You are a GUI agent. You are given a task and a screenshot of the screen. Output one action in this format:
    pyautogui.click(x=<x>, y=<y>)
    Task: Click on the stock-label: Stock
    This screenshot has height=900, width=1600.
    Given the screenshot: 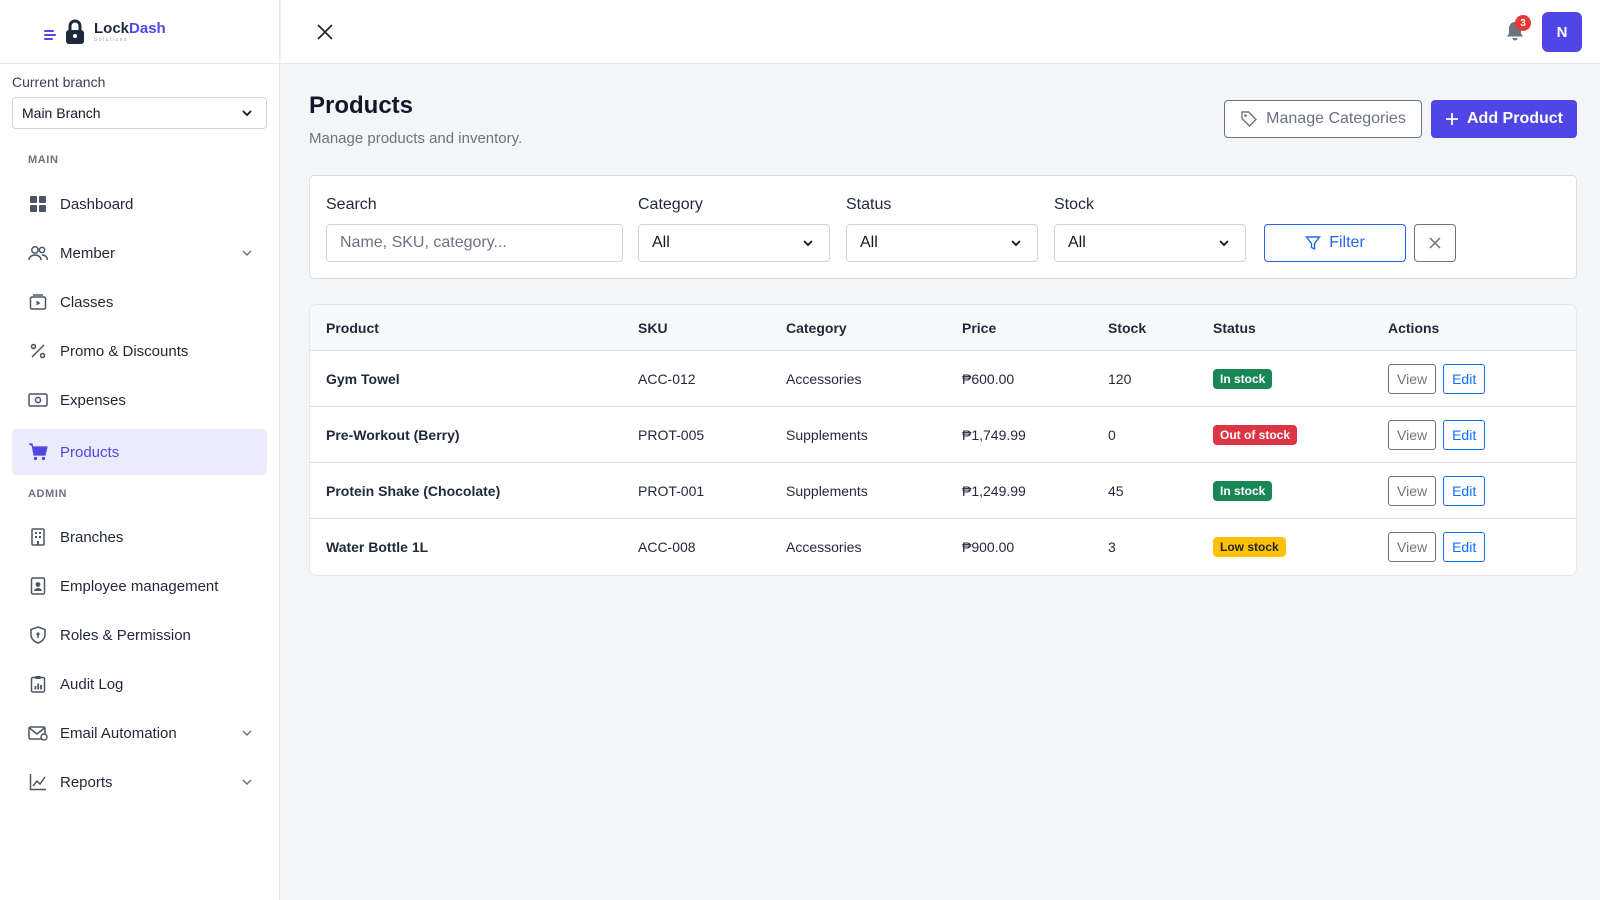 What is the action you would take?
    pyautogui.click(x=1074, y=204)
    